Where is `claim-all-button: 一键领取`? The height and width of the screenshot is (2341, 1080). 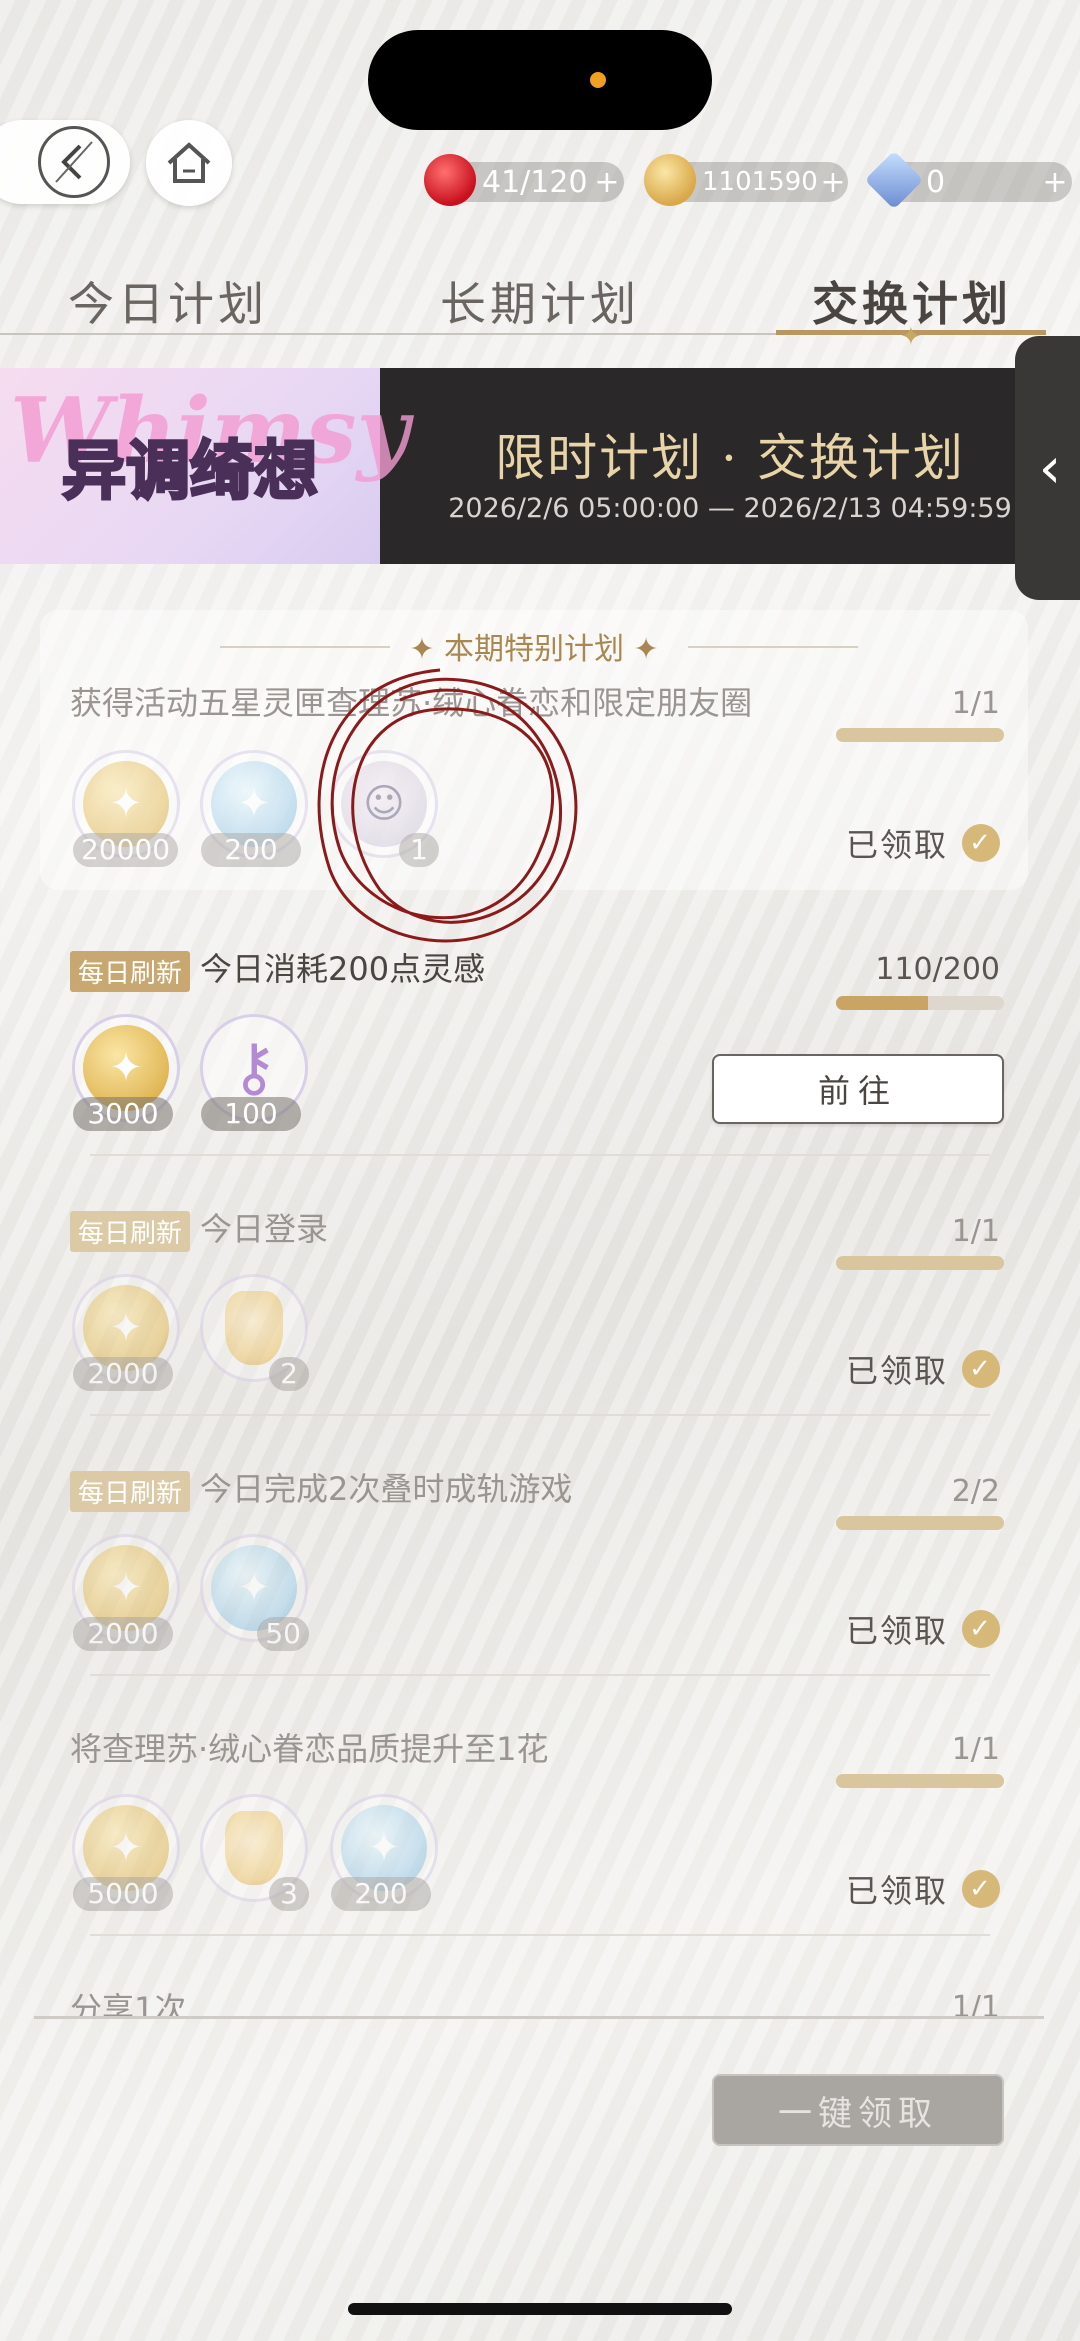 claim-all-button: 一键领取 is located at coordinates (858, 2110).